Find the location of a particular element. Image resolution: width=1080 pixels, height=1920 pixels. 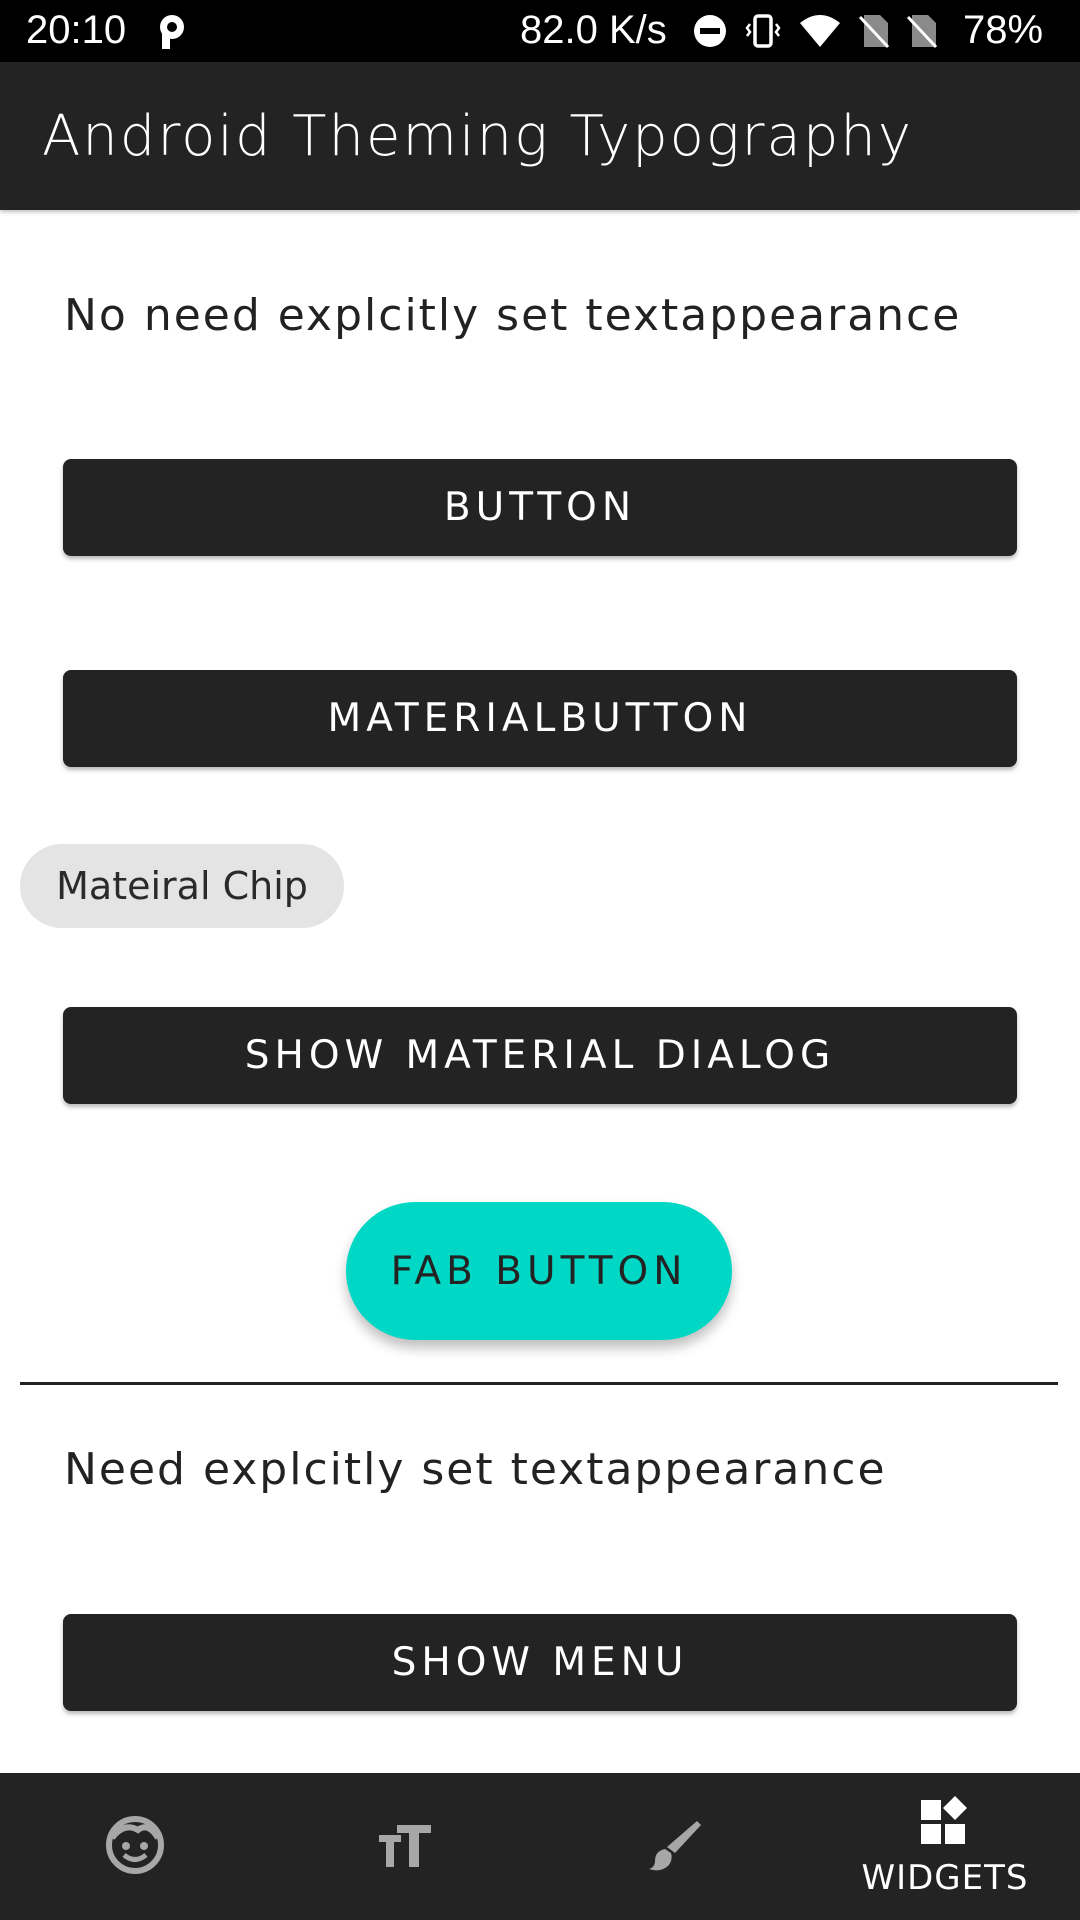

battery-level: 78% is located at coordinates (1003, 30).